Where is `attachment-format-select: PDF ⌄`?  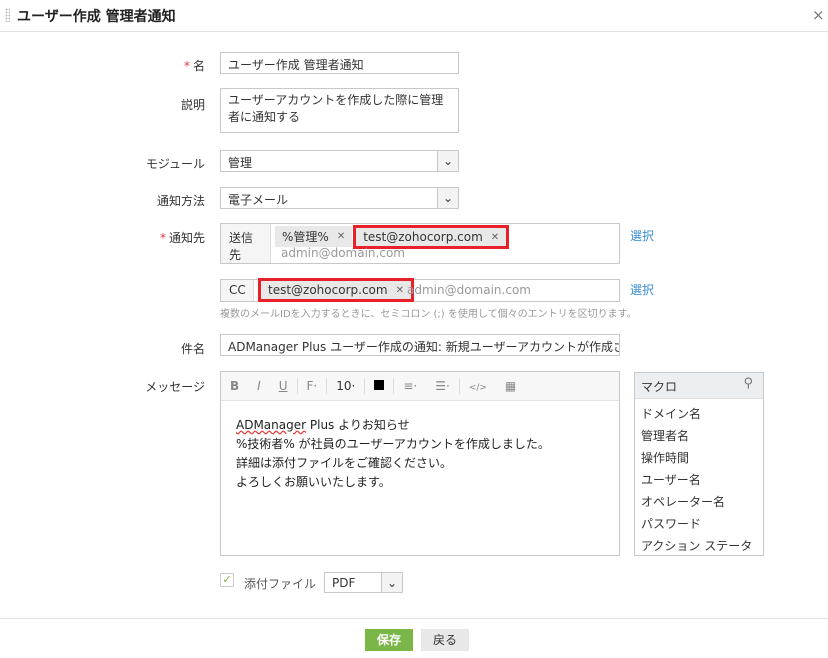 attachment-format-select: PDF ⌄ is located at coordinates (363, 582).